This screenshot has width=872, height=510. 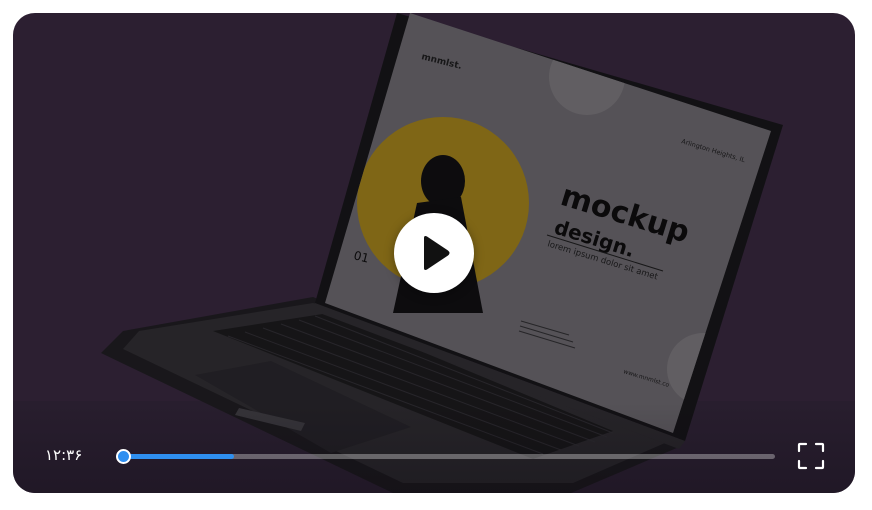 What do you see at coordinates (437, 253) in the screenshot?
I see `play-icon` at bounding box center [437, 253].